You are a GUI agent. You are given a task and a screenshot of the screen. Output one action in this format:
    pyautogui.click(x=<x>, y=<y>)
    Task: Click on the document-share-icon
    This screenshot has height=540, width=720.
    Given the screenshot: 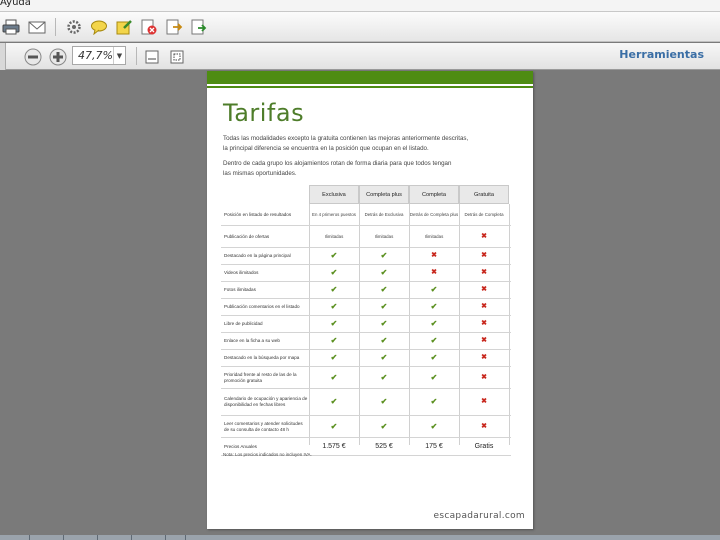 What is the action you would take?
    pyautogui.click(x=199, y=27)
    